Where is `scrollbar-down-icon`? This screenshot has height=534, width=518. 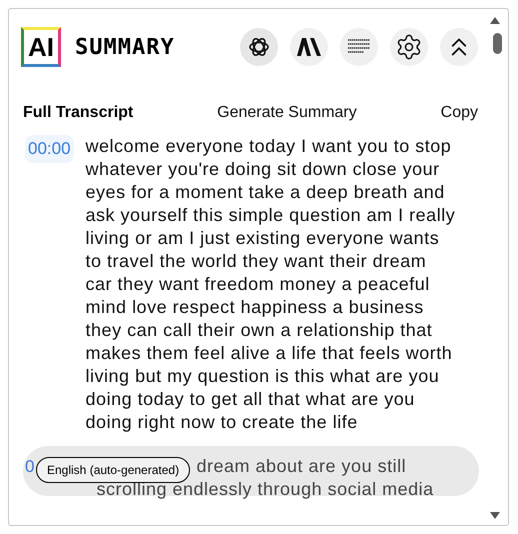
scrollbar-down-icon is located at coordinates (495, 515).